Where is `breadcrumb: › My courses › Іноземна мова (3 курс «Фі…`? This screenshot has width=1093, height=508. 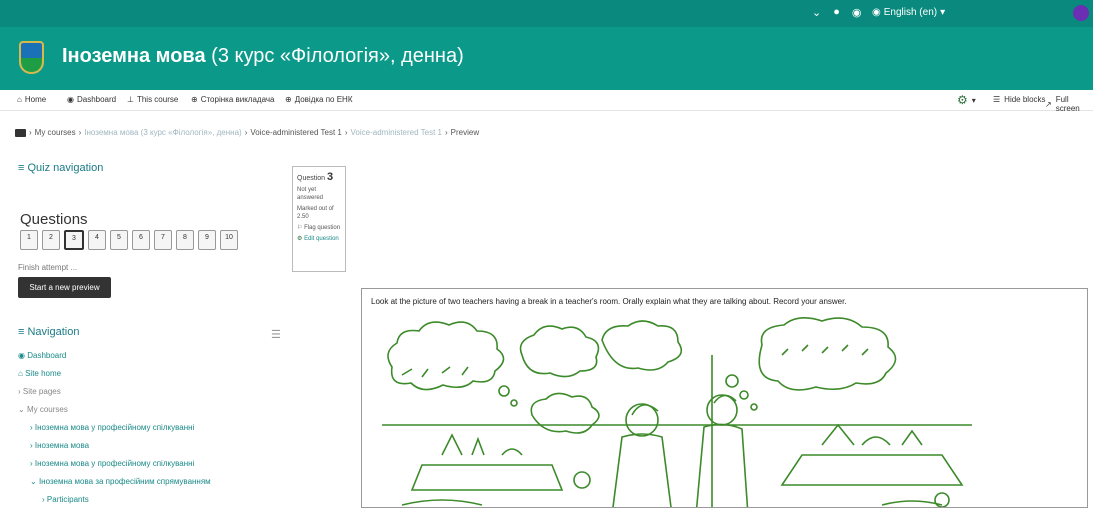
breadcrumb: › My courses › Іноземна мова (3 курс «Фі… is located at coordinates (247, 132).